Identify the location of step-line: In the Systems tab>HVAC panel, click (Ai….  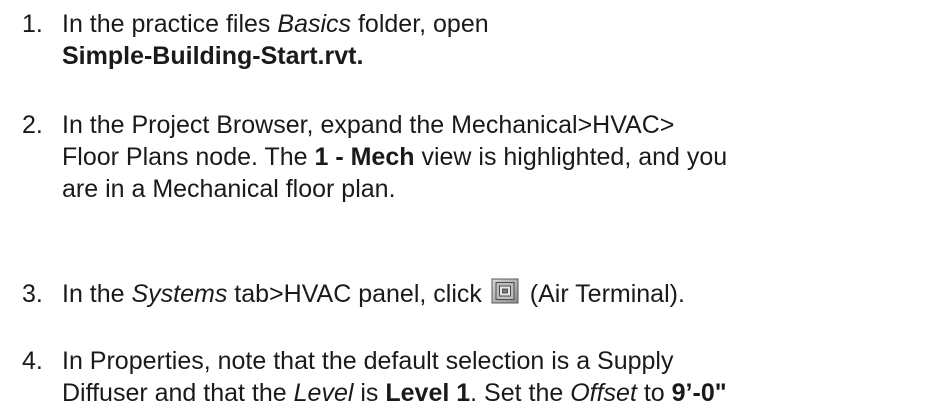
(373, 293).